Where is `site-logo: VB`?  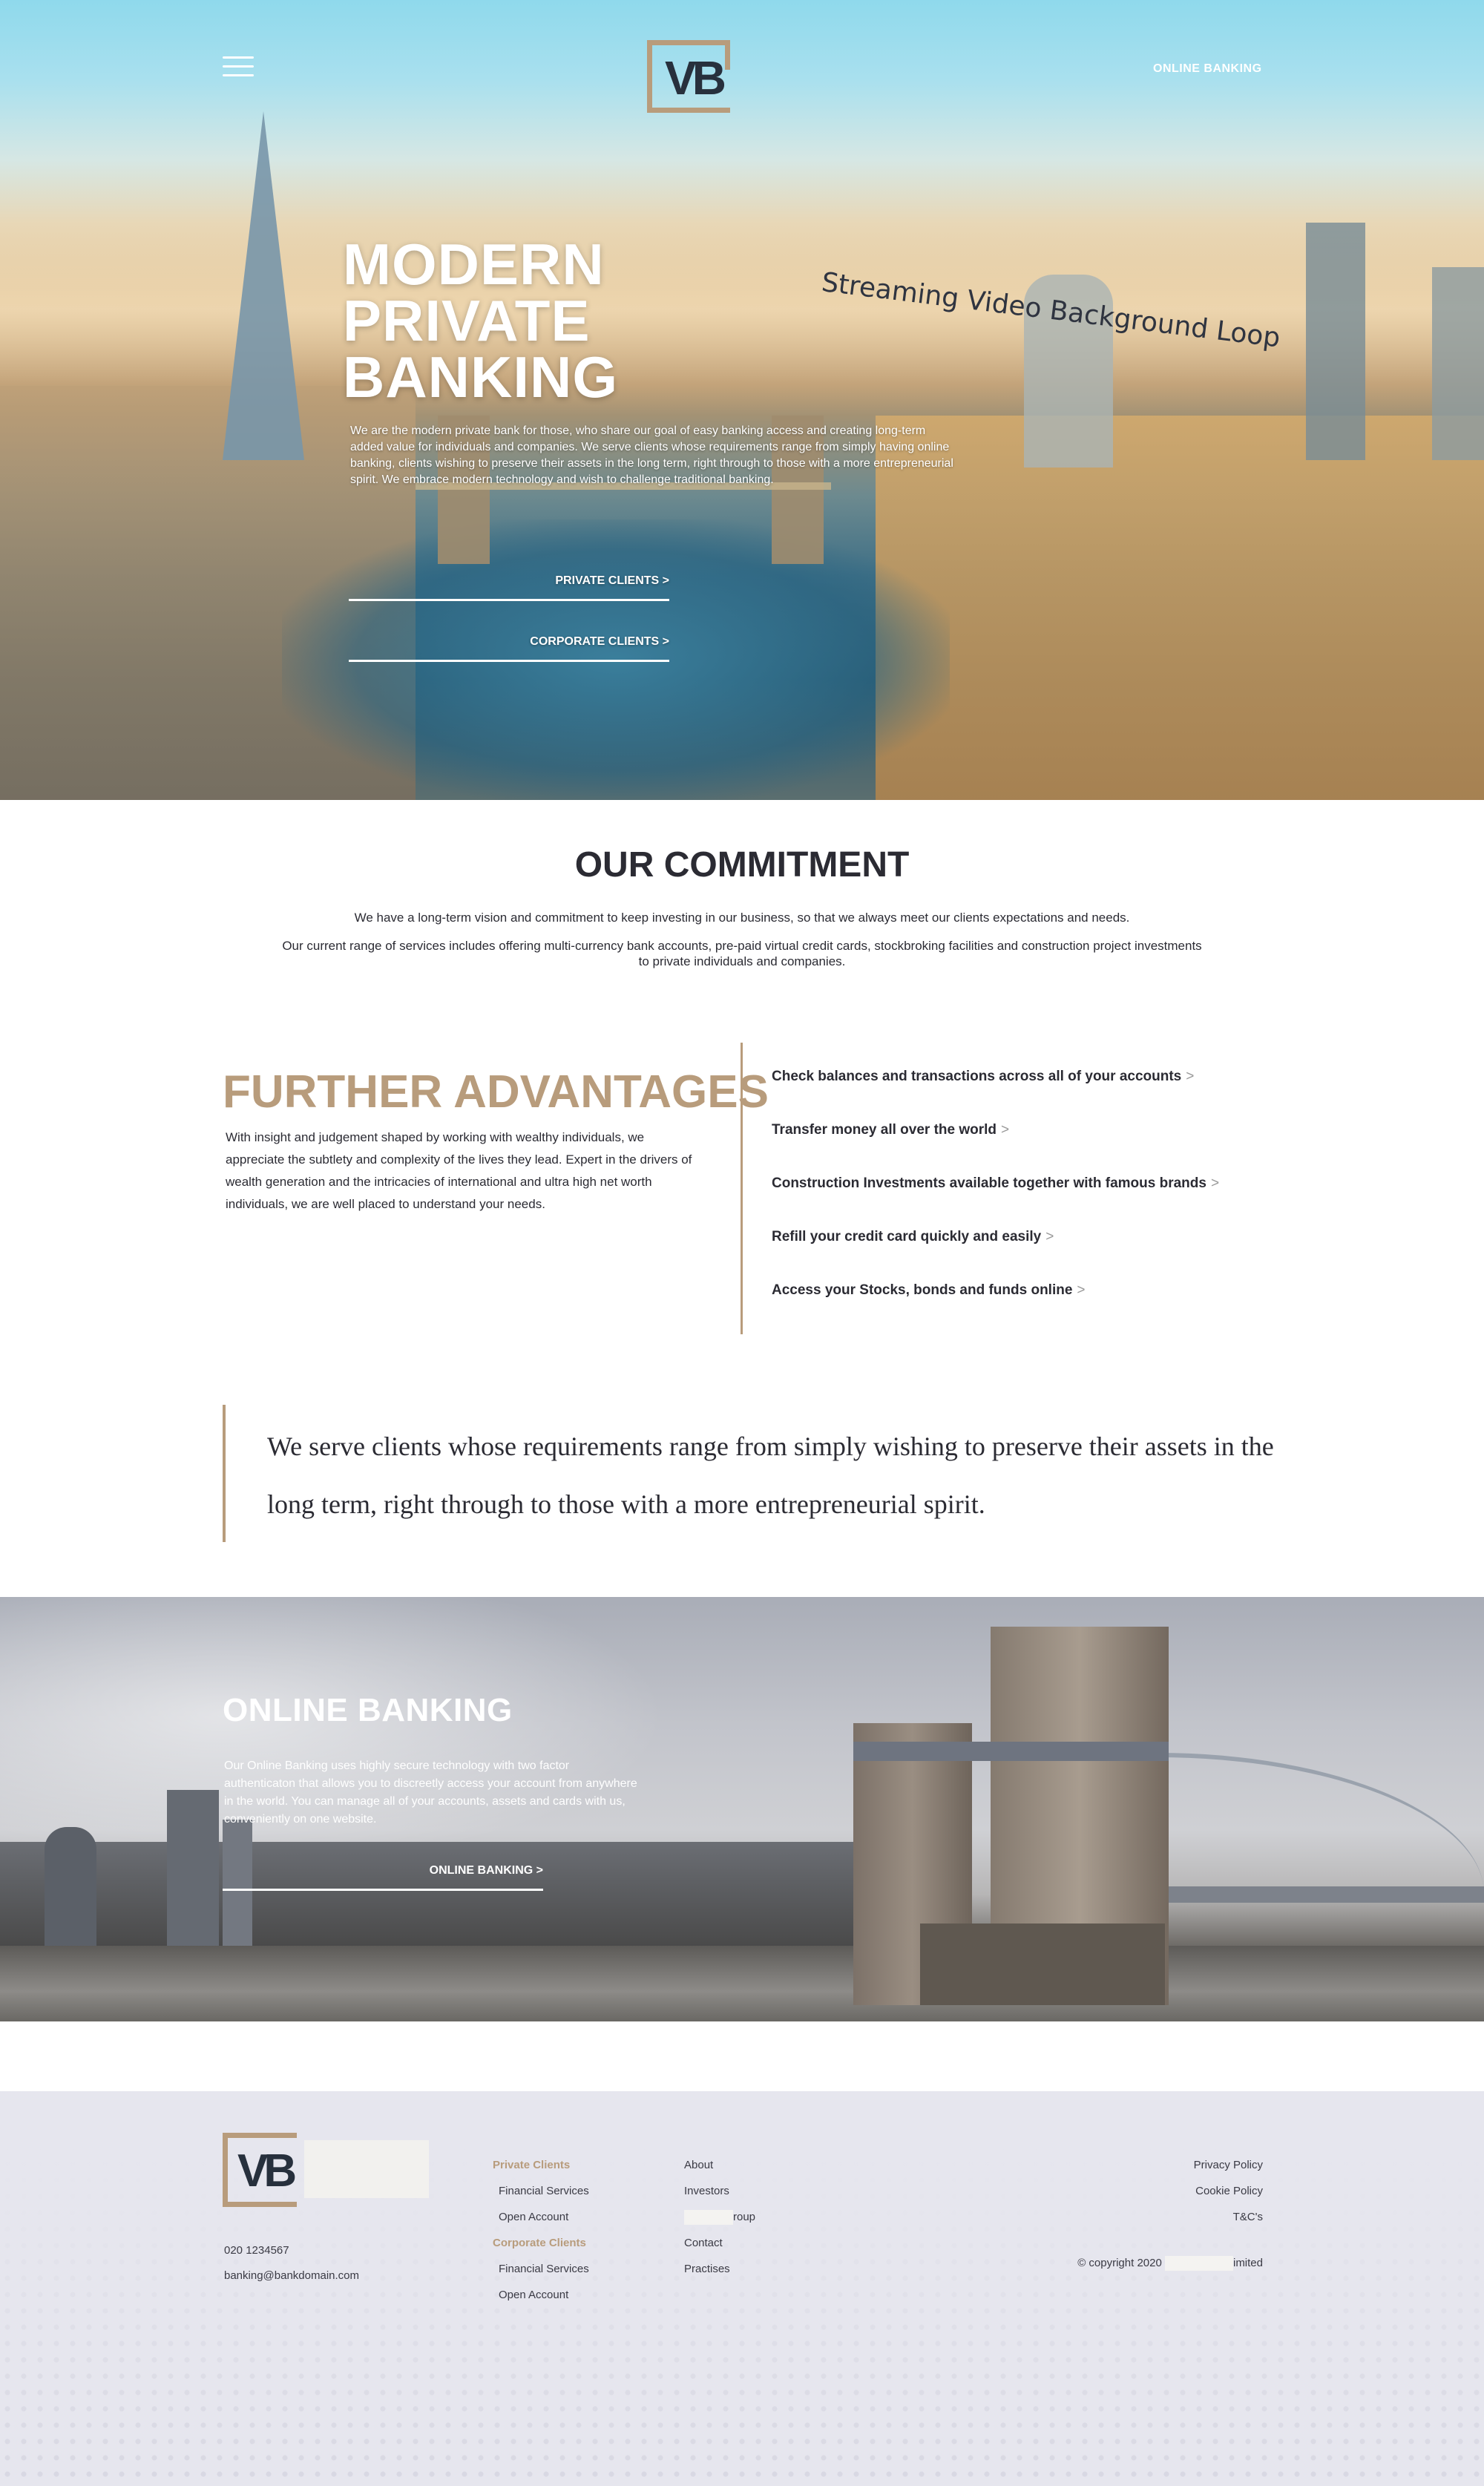 site-logo: VB is located at coordinates (688, 76).